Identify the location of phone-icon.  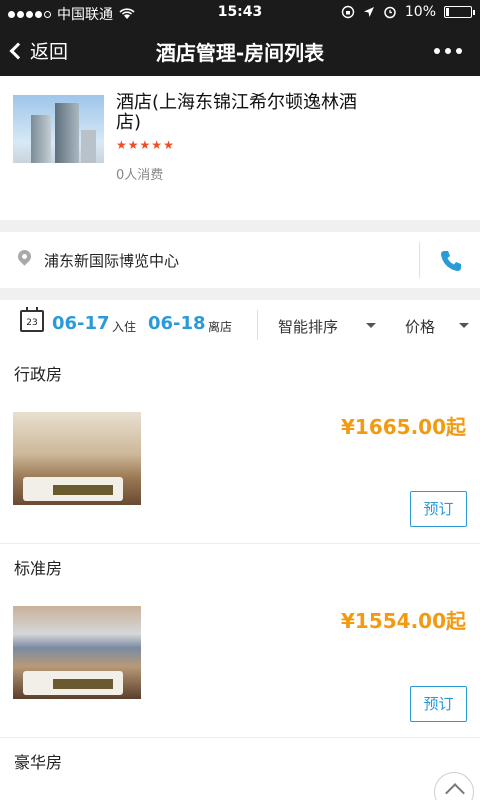
(451, 261).